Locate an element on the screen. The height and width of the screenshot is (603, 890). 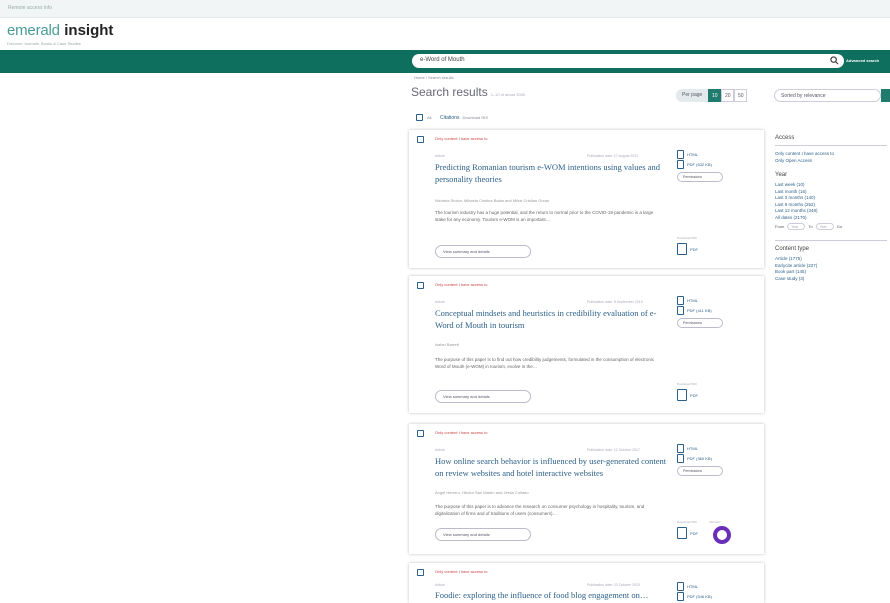
per-page-selector: Per page 10 20 50 is located at coordinates (712, 95).